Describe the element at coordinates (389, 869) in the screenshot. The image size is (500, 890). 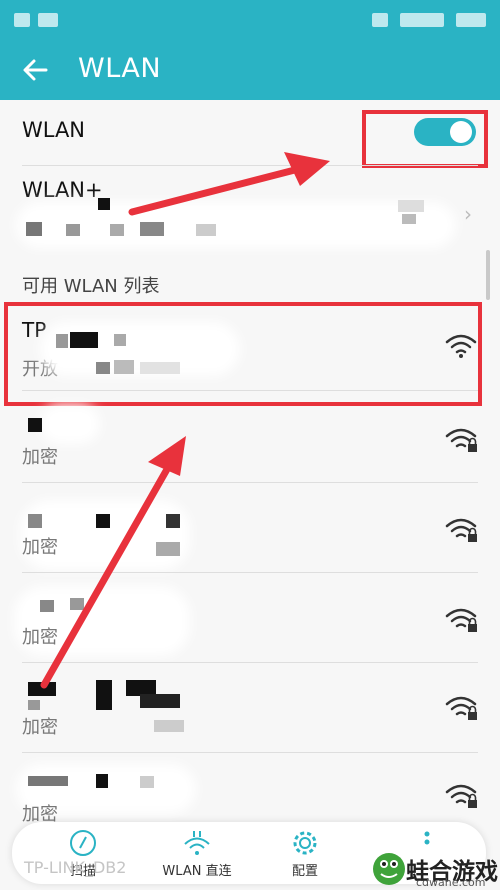
I see `frog-logo-icon` at that location.